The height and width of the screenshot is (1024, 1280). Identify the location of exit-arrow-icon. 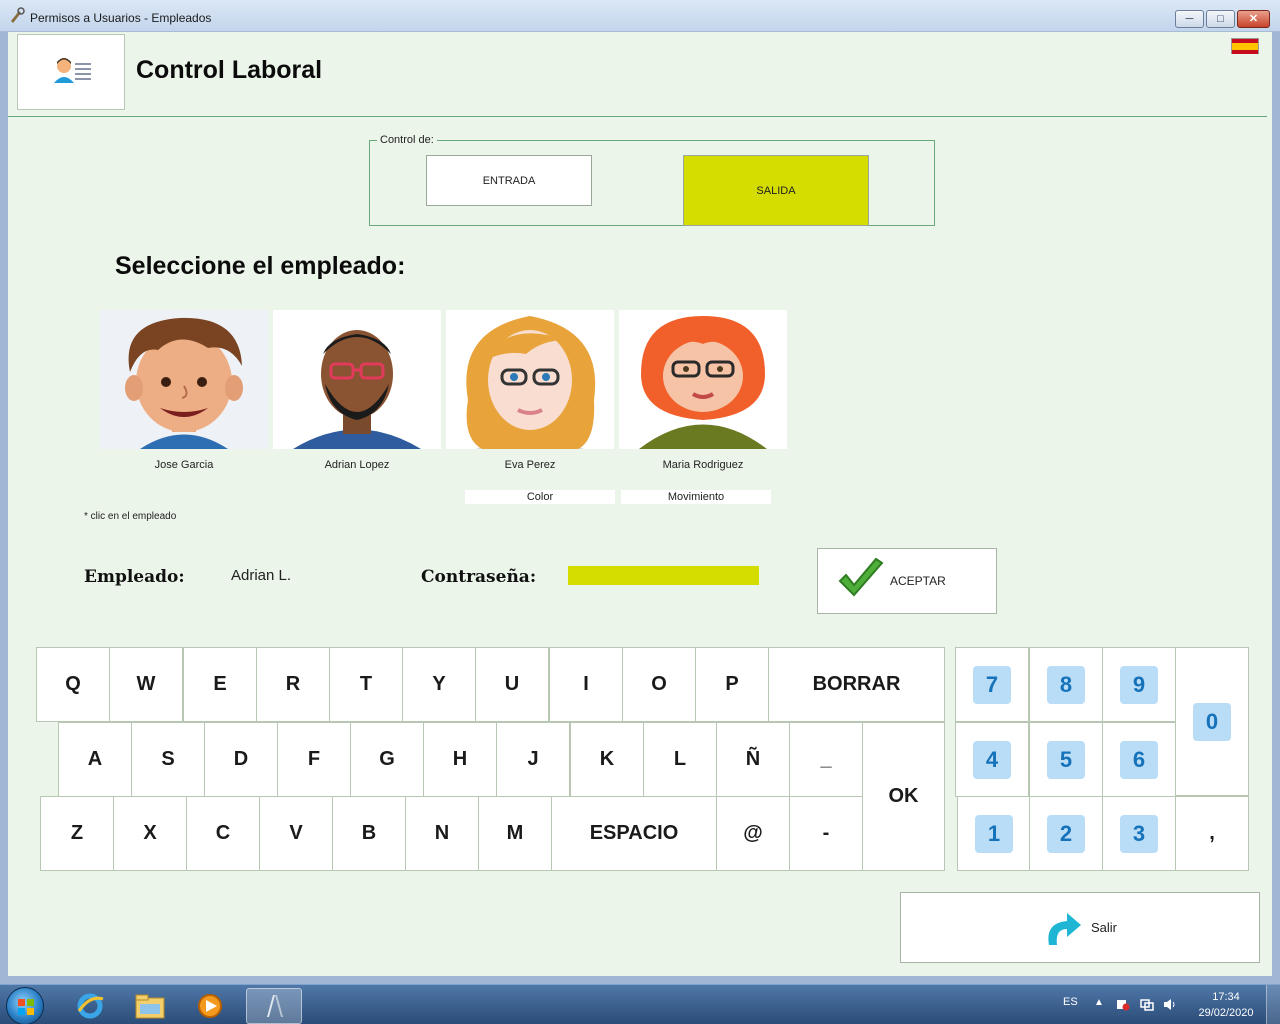
(1064, 929).